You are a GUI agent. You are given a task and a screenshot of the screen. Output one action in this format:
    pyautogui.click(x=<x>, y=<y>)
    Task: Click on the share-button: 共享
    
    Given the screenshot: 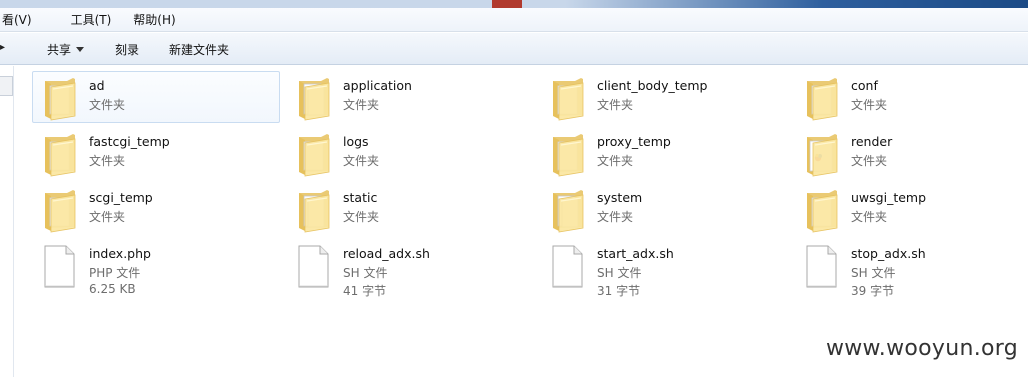 What is the action you would take?
    pyautogui.click(x=66, y=49)
    